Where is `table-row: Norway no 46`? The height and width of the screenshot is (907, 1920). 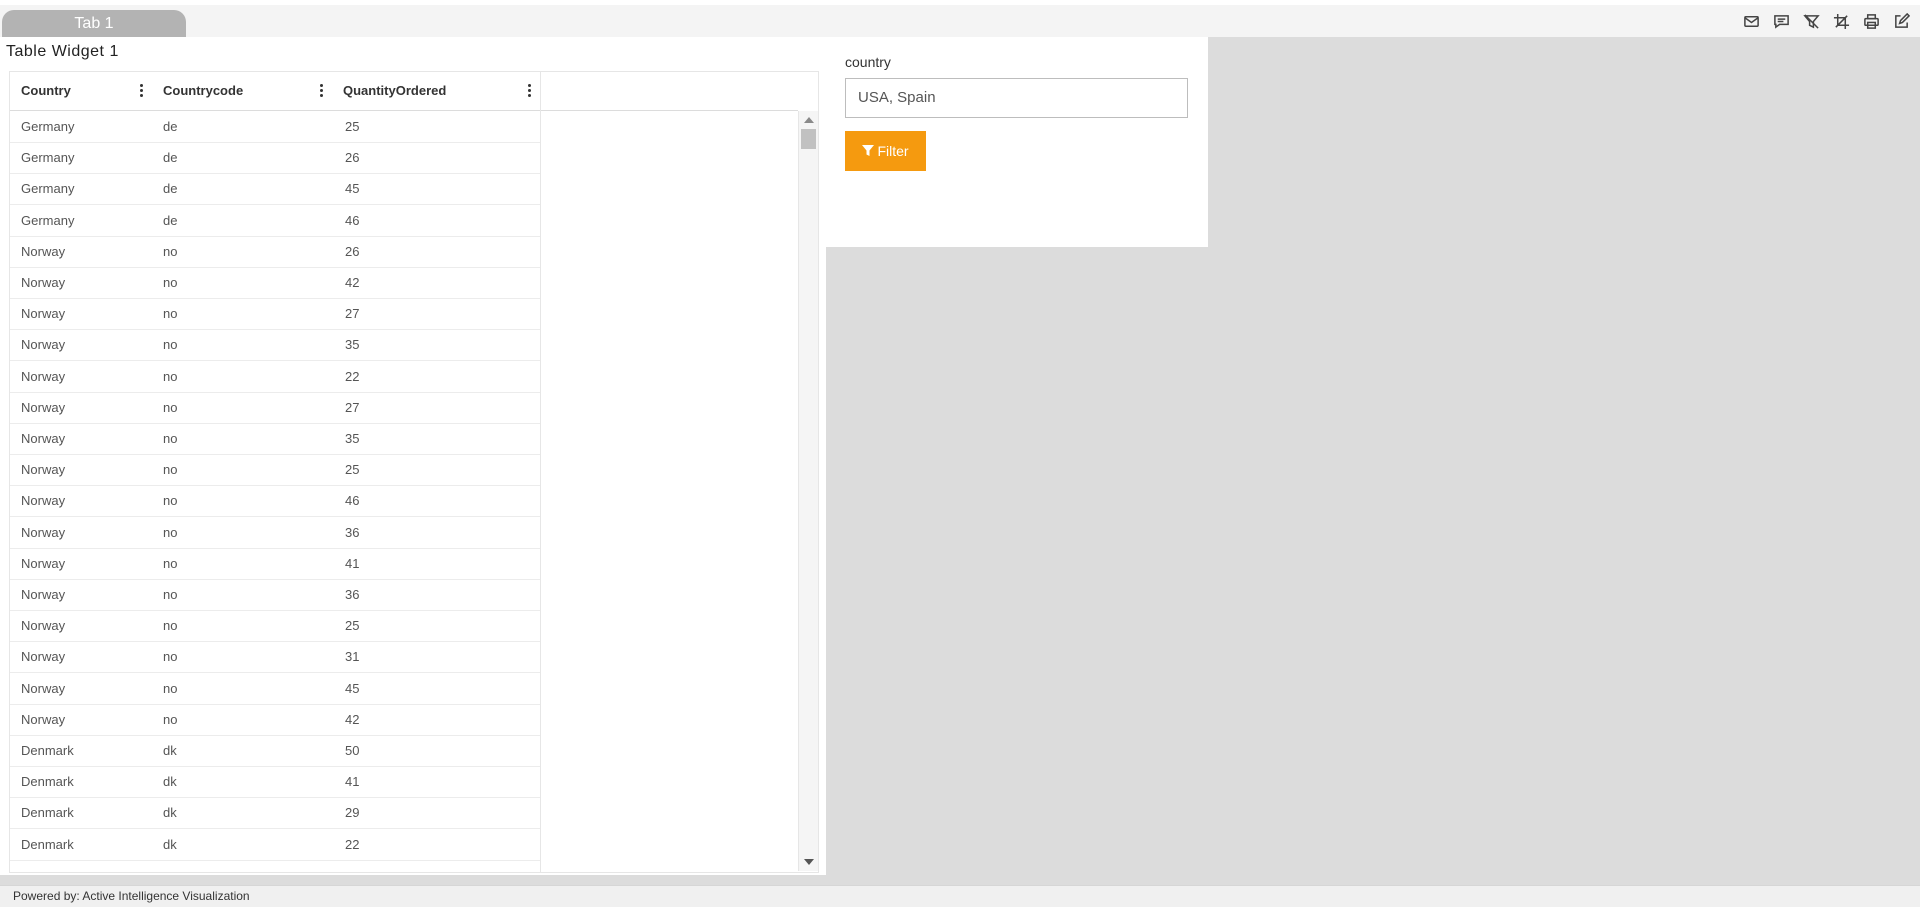 table-row: Norway no 46 is located at coordinates (275, 501).